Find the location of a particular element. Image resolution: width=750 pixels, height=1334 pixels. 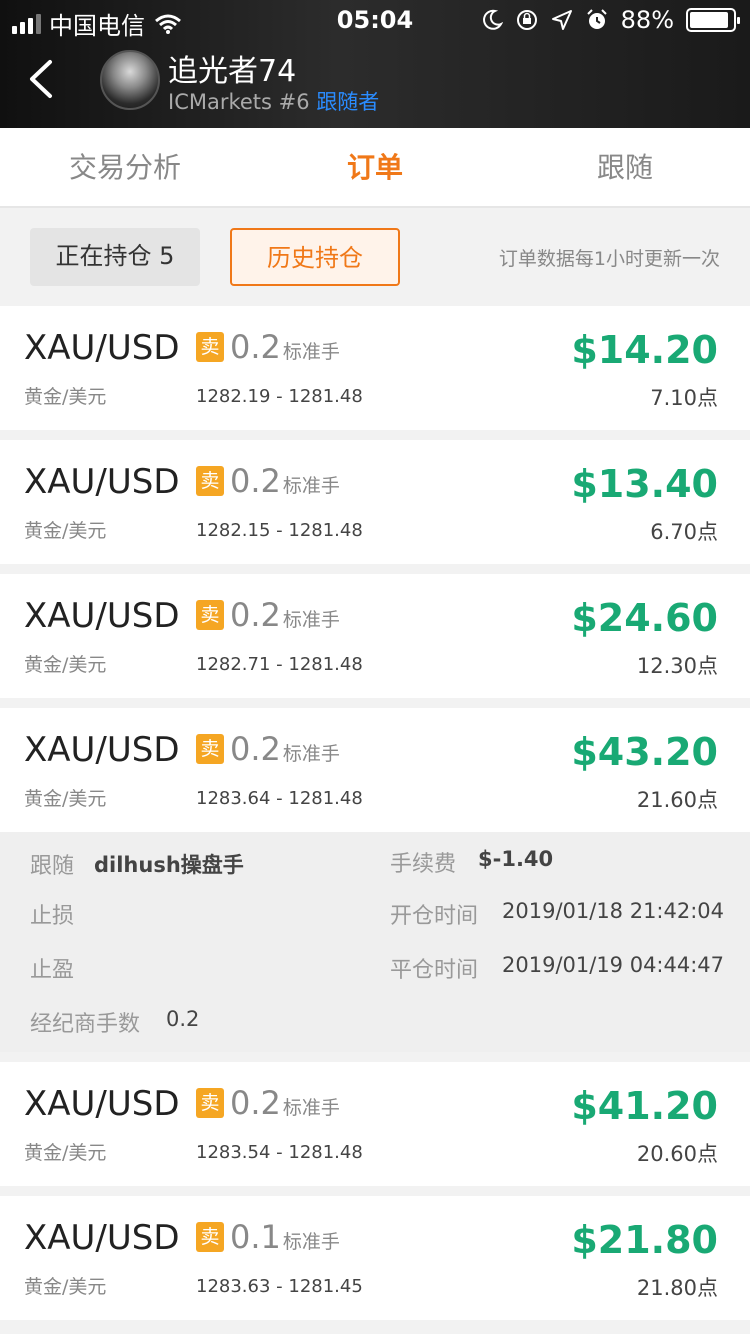

order-prices: 1283.63 - 1281.45 is located at coordinates (279, 1286).